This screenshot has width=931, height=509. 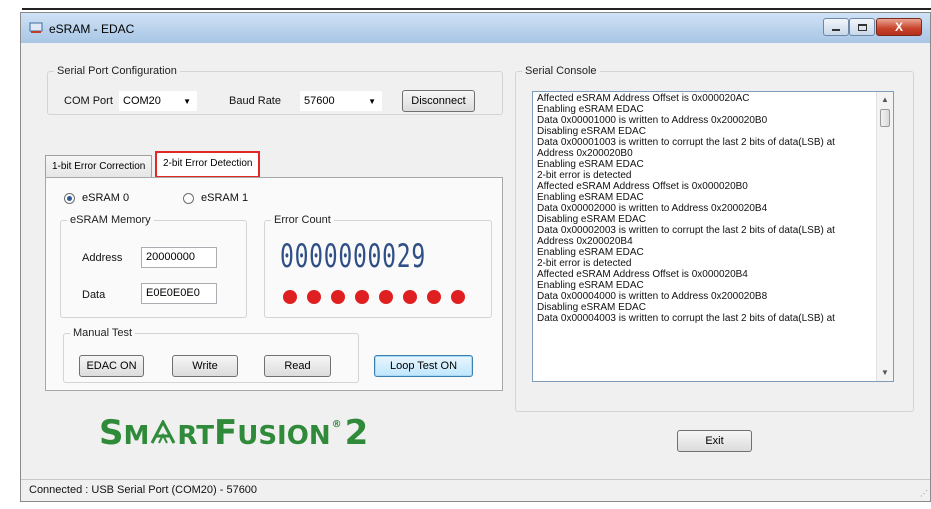 What do you see at coordinates (225, 198) in the screenshot?
I see `esram1-label: eSRAM 1` at bounding box center [225, 198].